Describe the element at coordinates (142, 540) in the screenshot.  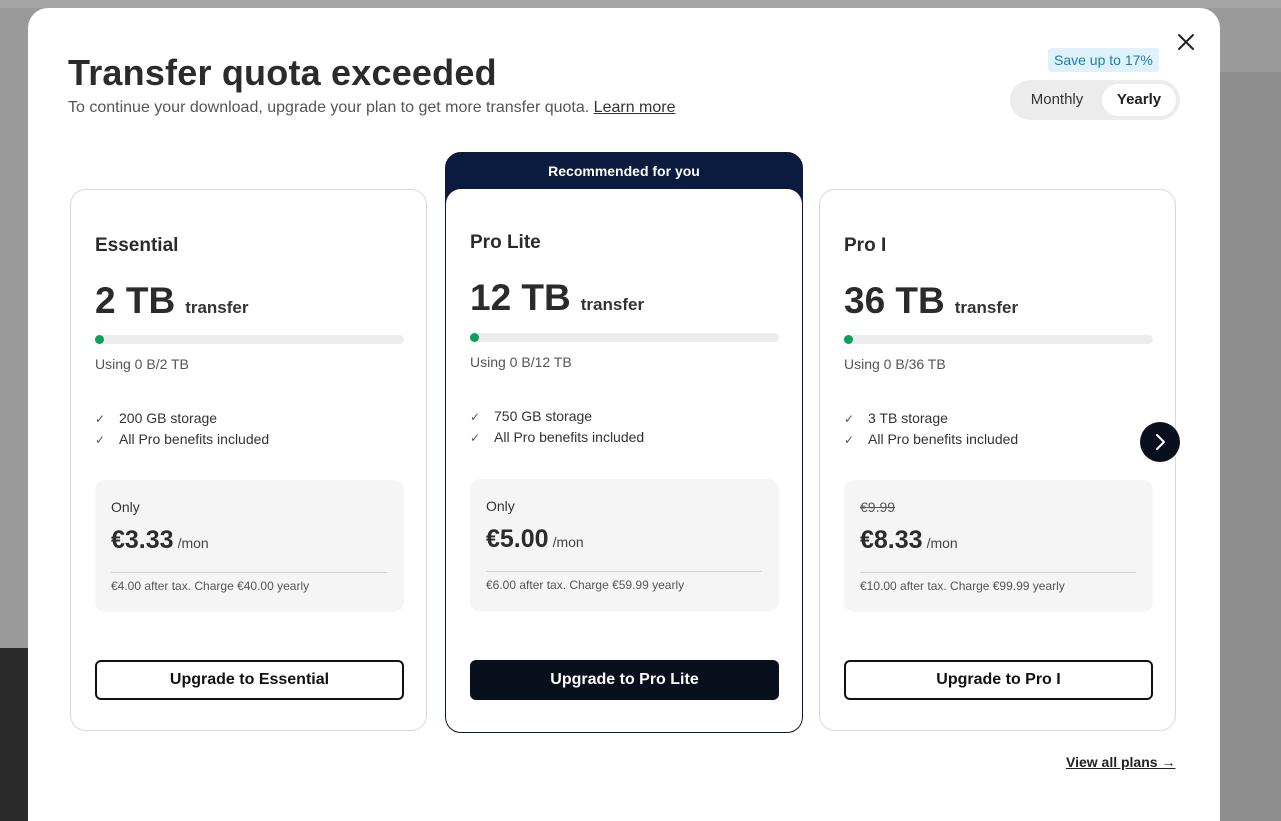
I see `price-value: €3.33` at that location.